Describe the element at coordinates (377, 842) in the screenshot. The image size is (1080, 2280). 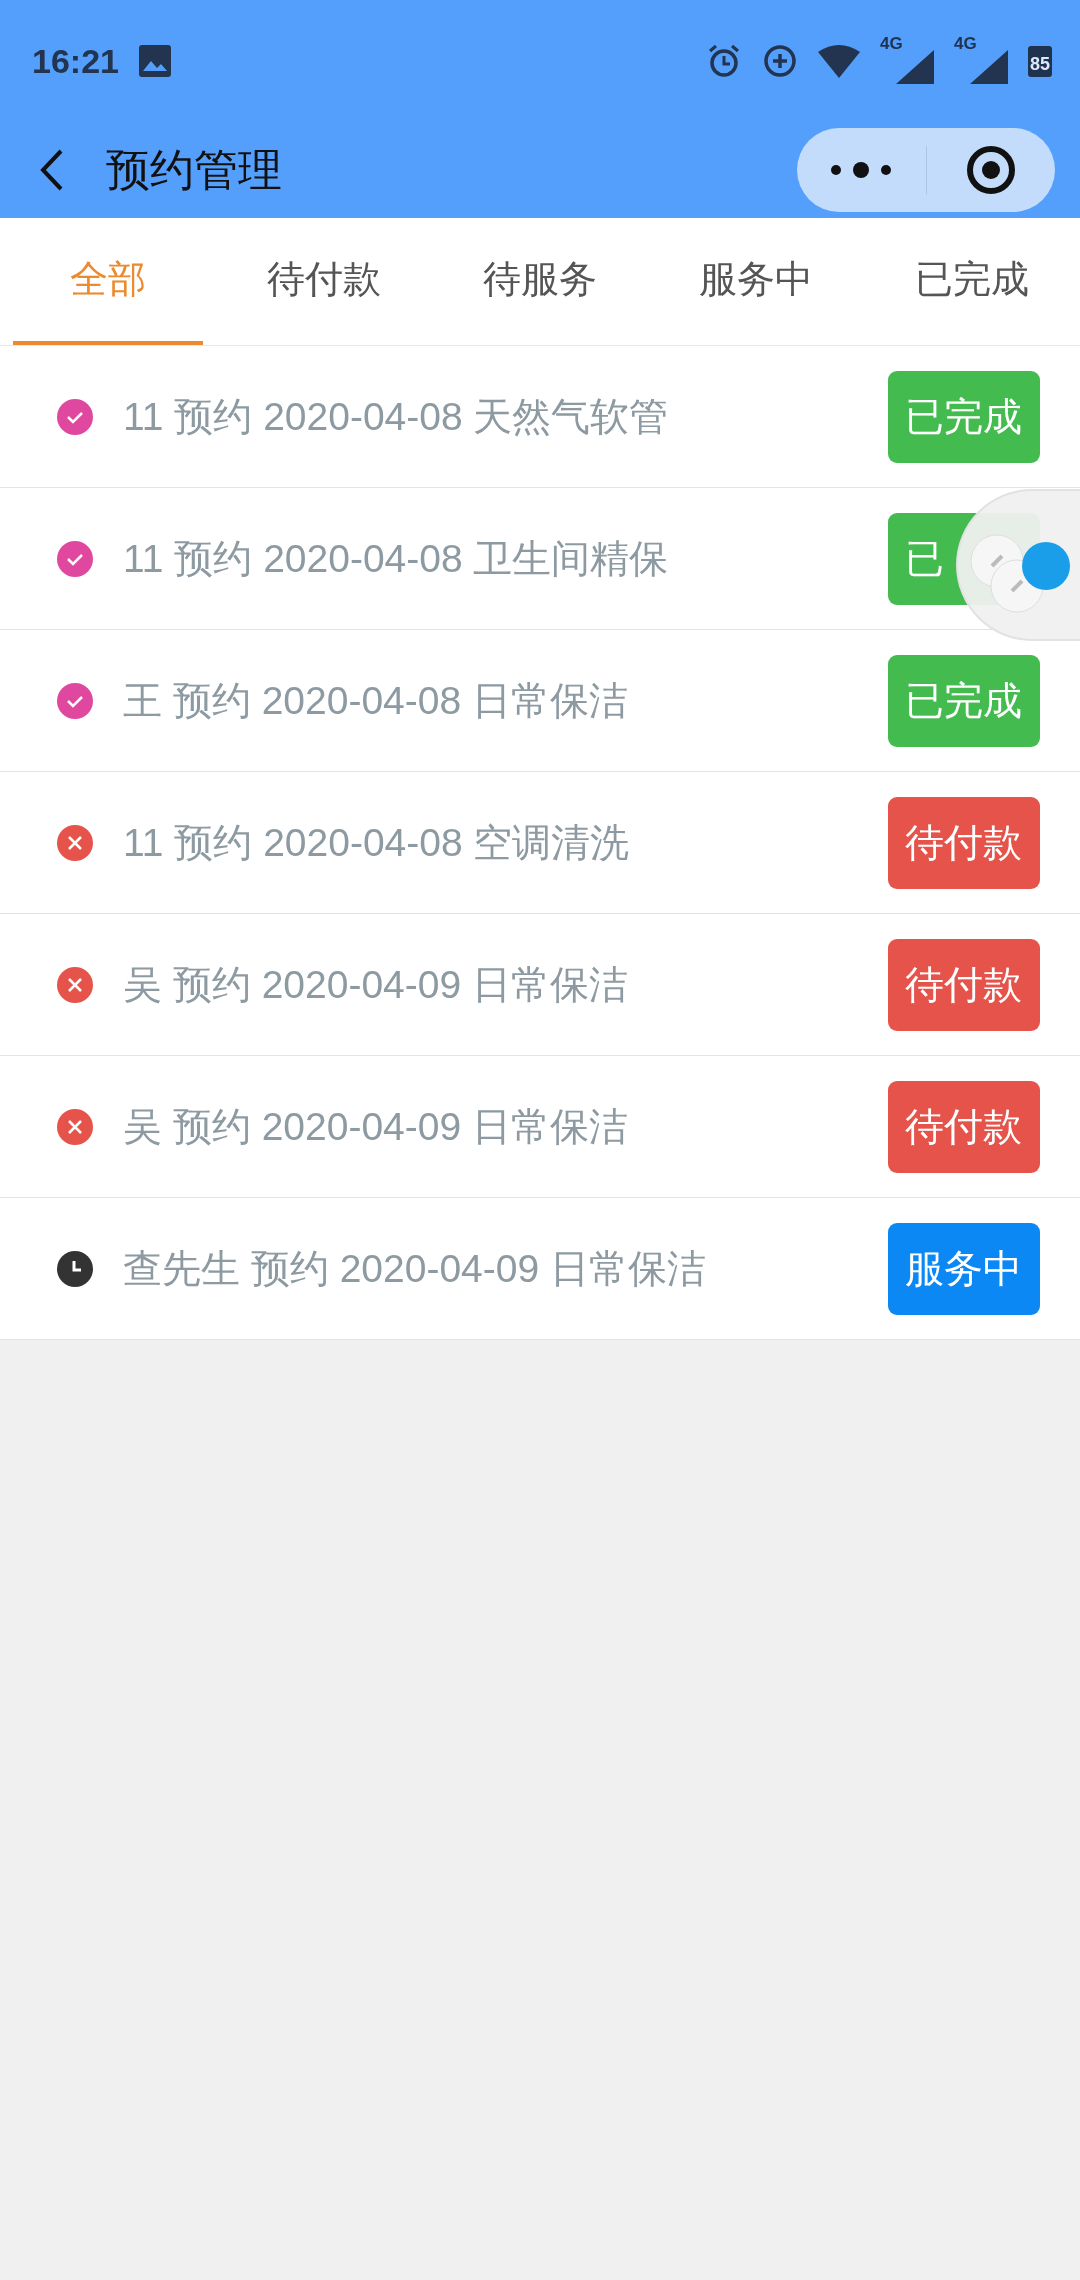
I see `appointment-text: 11 预约 2020-04-08 空调清洗` at that location.